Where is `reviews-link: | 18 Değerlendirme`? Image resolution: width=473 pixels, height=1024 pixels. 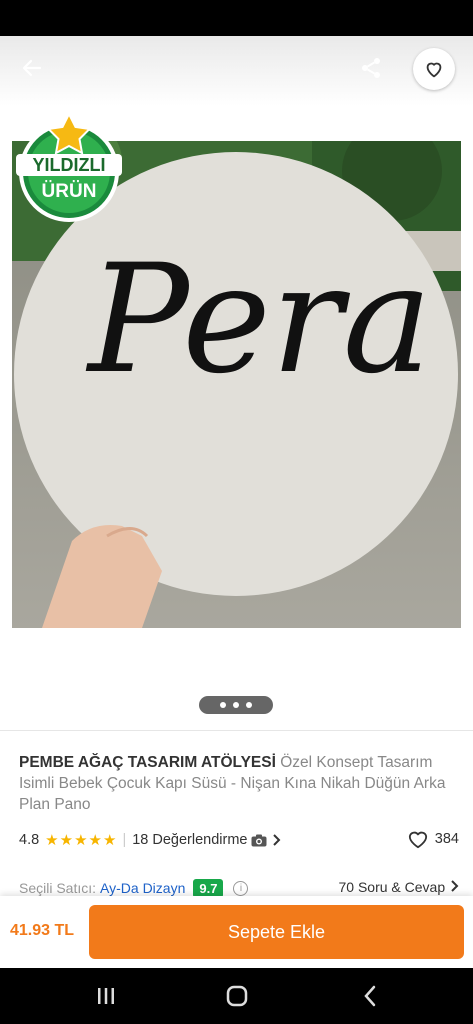
reviews-link: | 18 Değerlendirme is located at coordinates (201, 840).